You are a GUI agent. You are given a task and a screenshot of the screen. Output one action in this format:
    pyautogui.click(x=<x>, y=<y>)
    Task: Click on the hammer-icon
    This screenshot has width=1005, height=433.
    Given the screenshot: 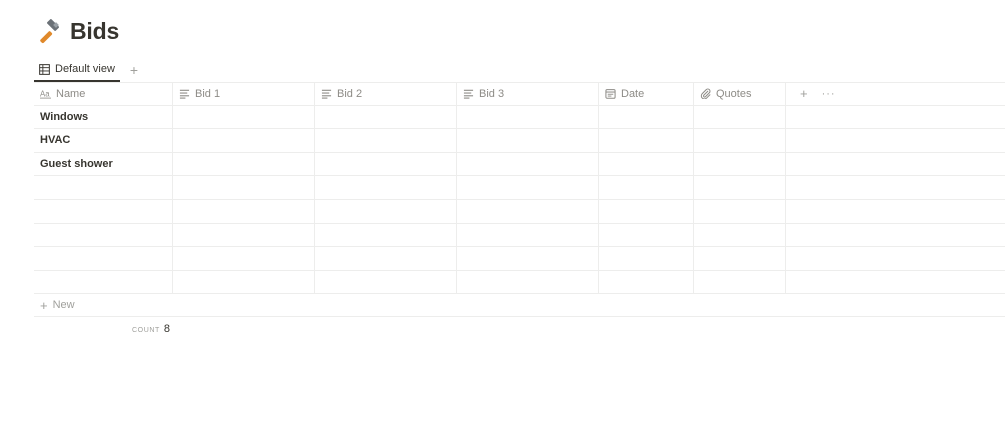 What is the action you would take?
    pyautogui.click(x=49, y=31)
    